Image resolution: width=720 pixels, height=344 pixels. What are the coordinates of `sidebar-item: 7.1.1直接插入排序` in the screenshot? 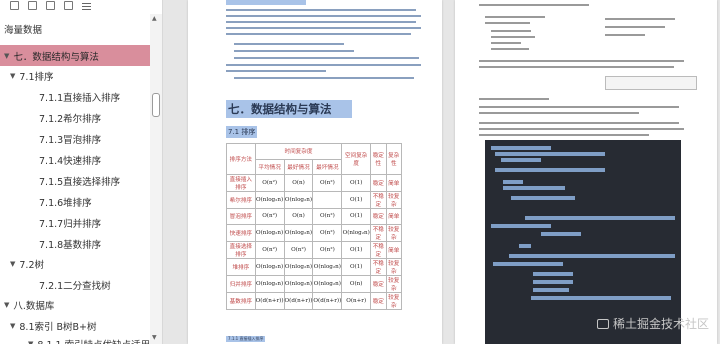 It's located at (75, 96).